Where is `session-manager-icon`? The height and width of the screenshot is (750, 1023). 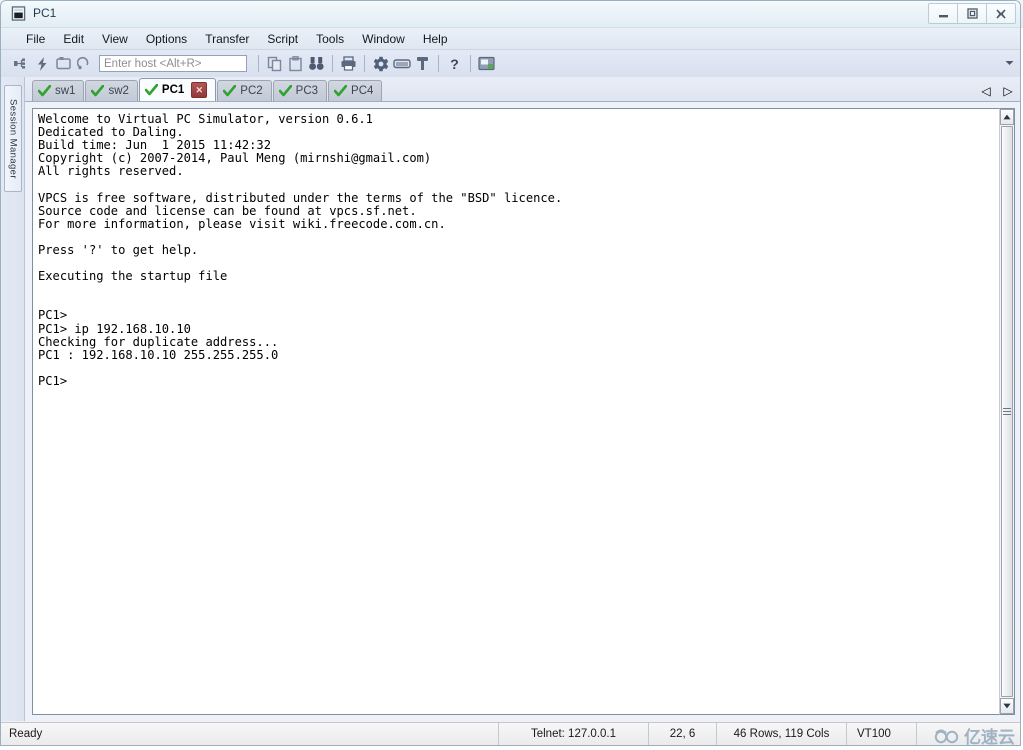 session-manager-icon is located at coordinates (486, 63).